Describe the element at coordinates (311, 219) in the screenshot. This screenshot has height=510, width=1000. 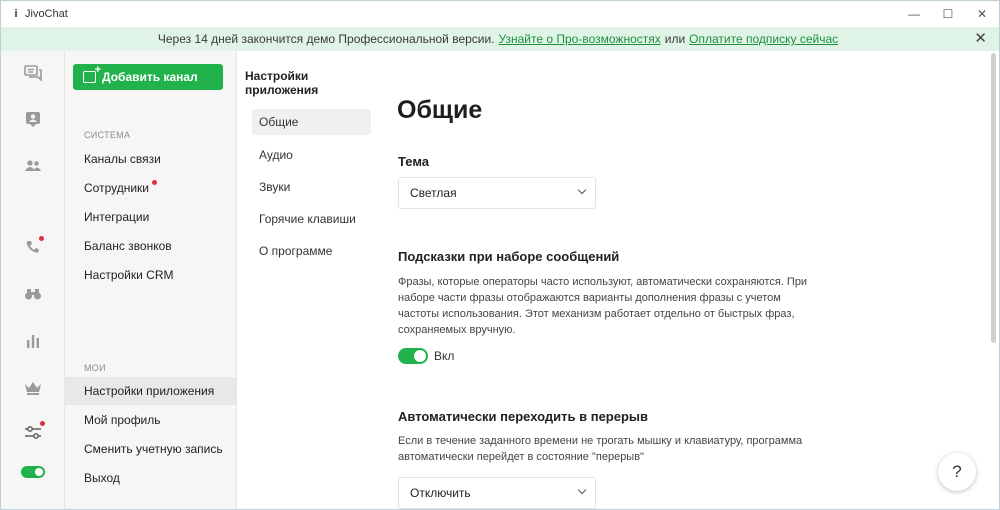
I see `tab-hotkeys: Горячие клавиши` at that location.